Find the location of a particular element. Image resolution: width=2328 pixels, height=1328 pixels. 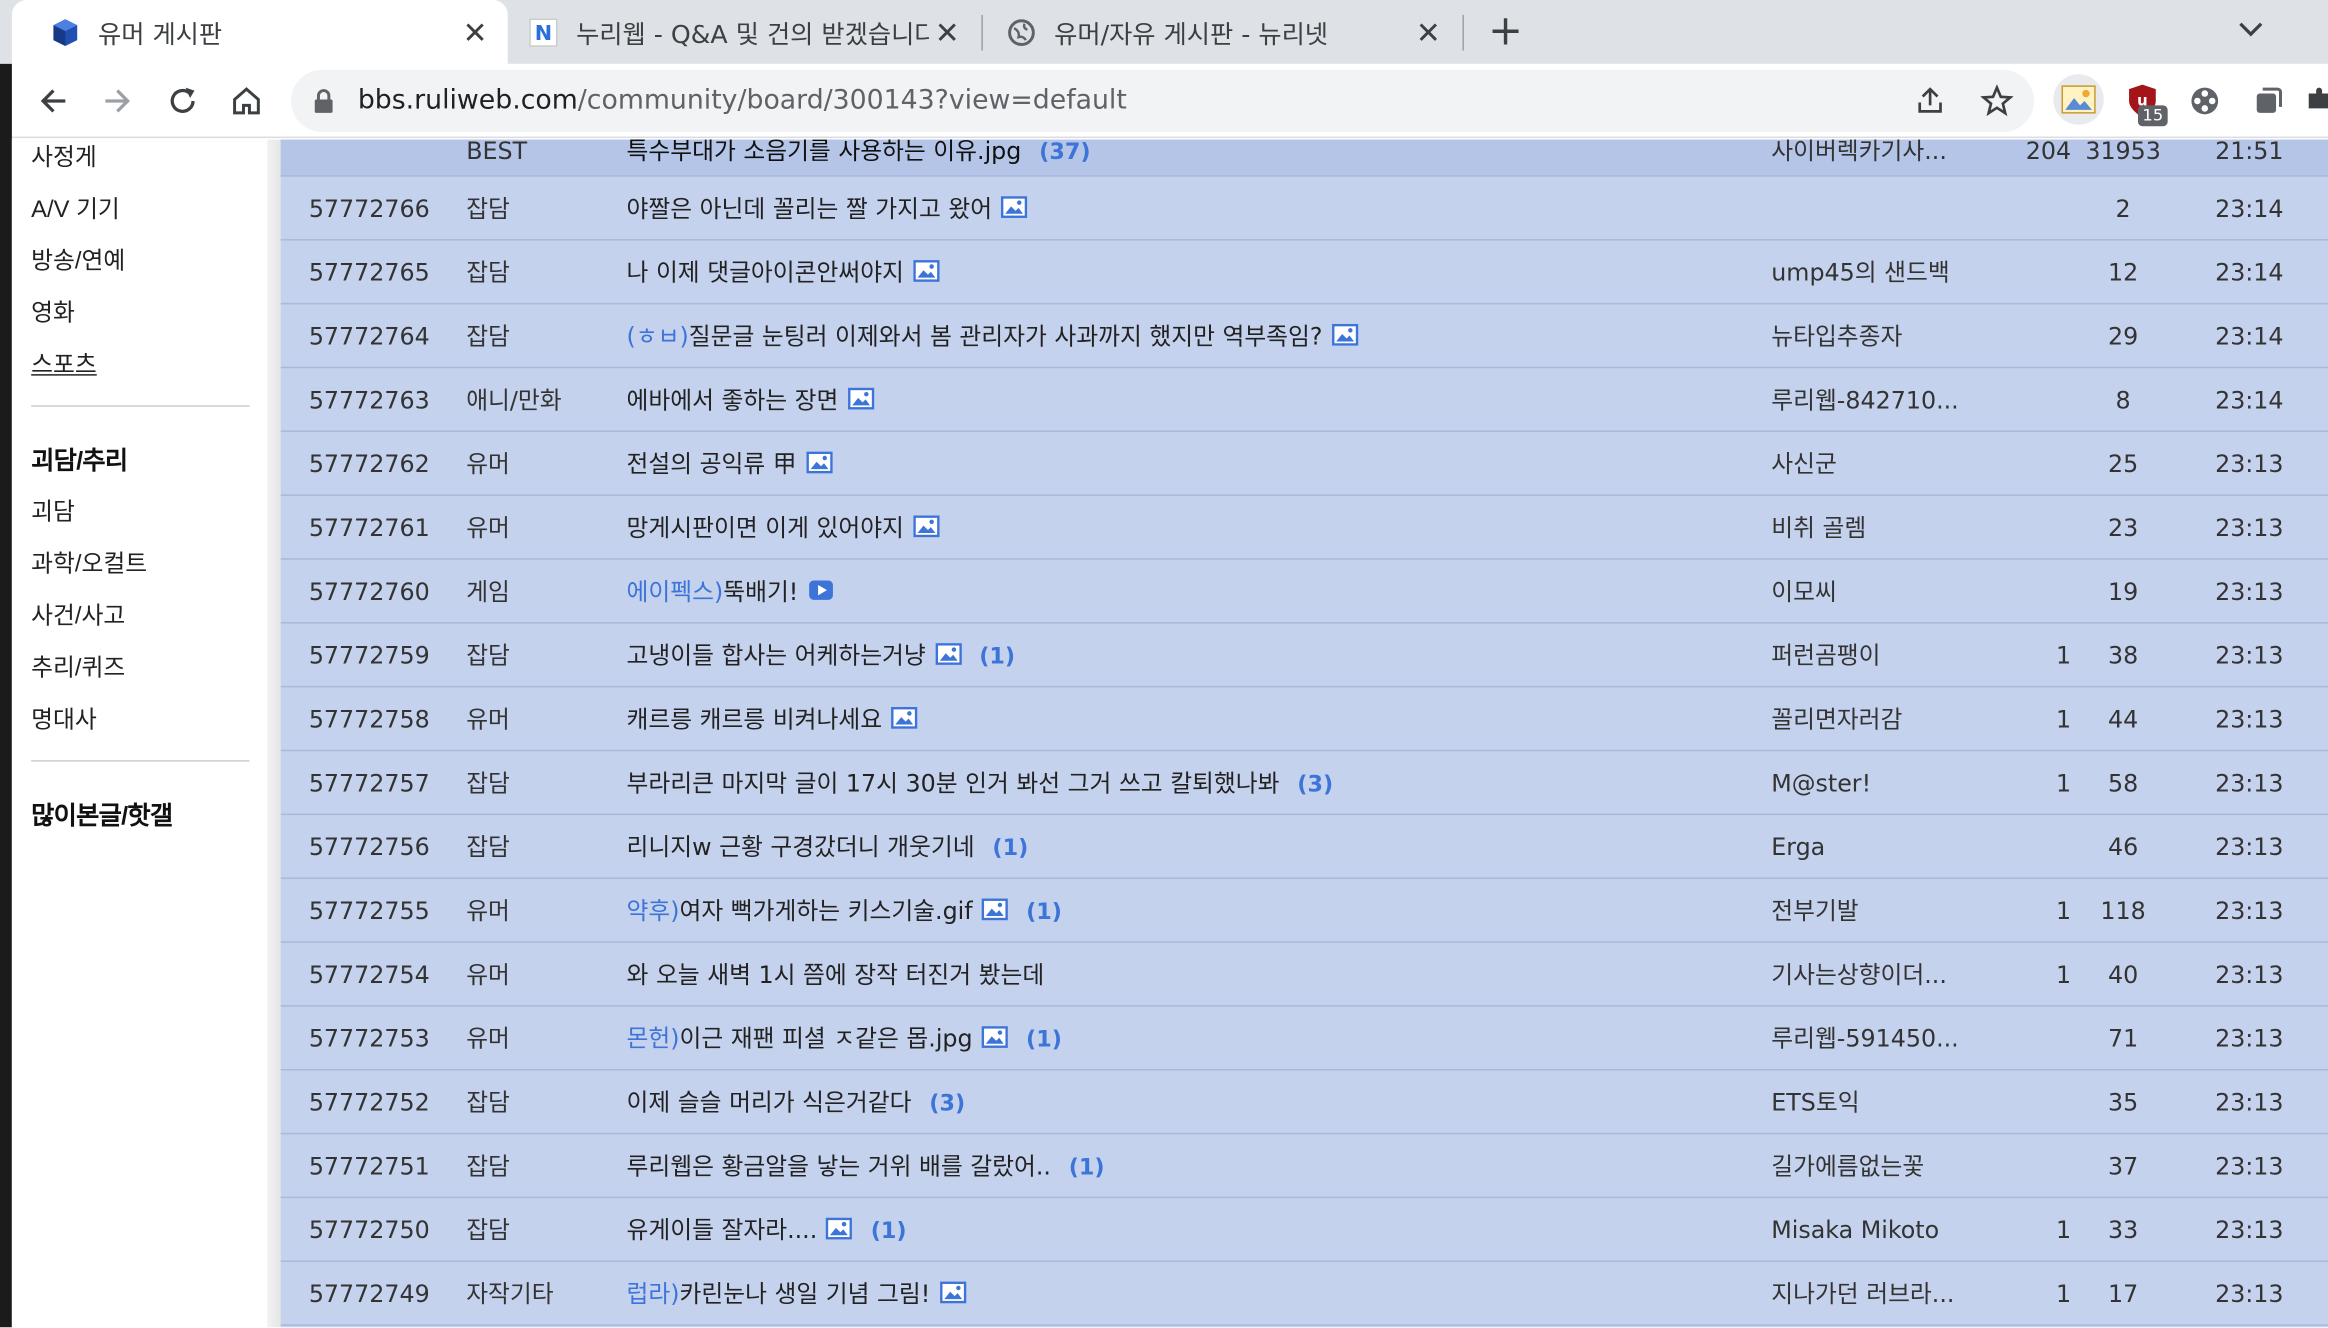

lock-icon is located at coordinates (324, 101).